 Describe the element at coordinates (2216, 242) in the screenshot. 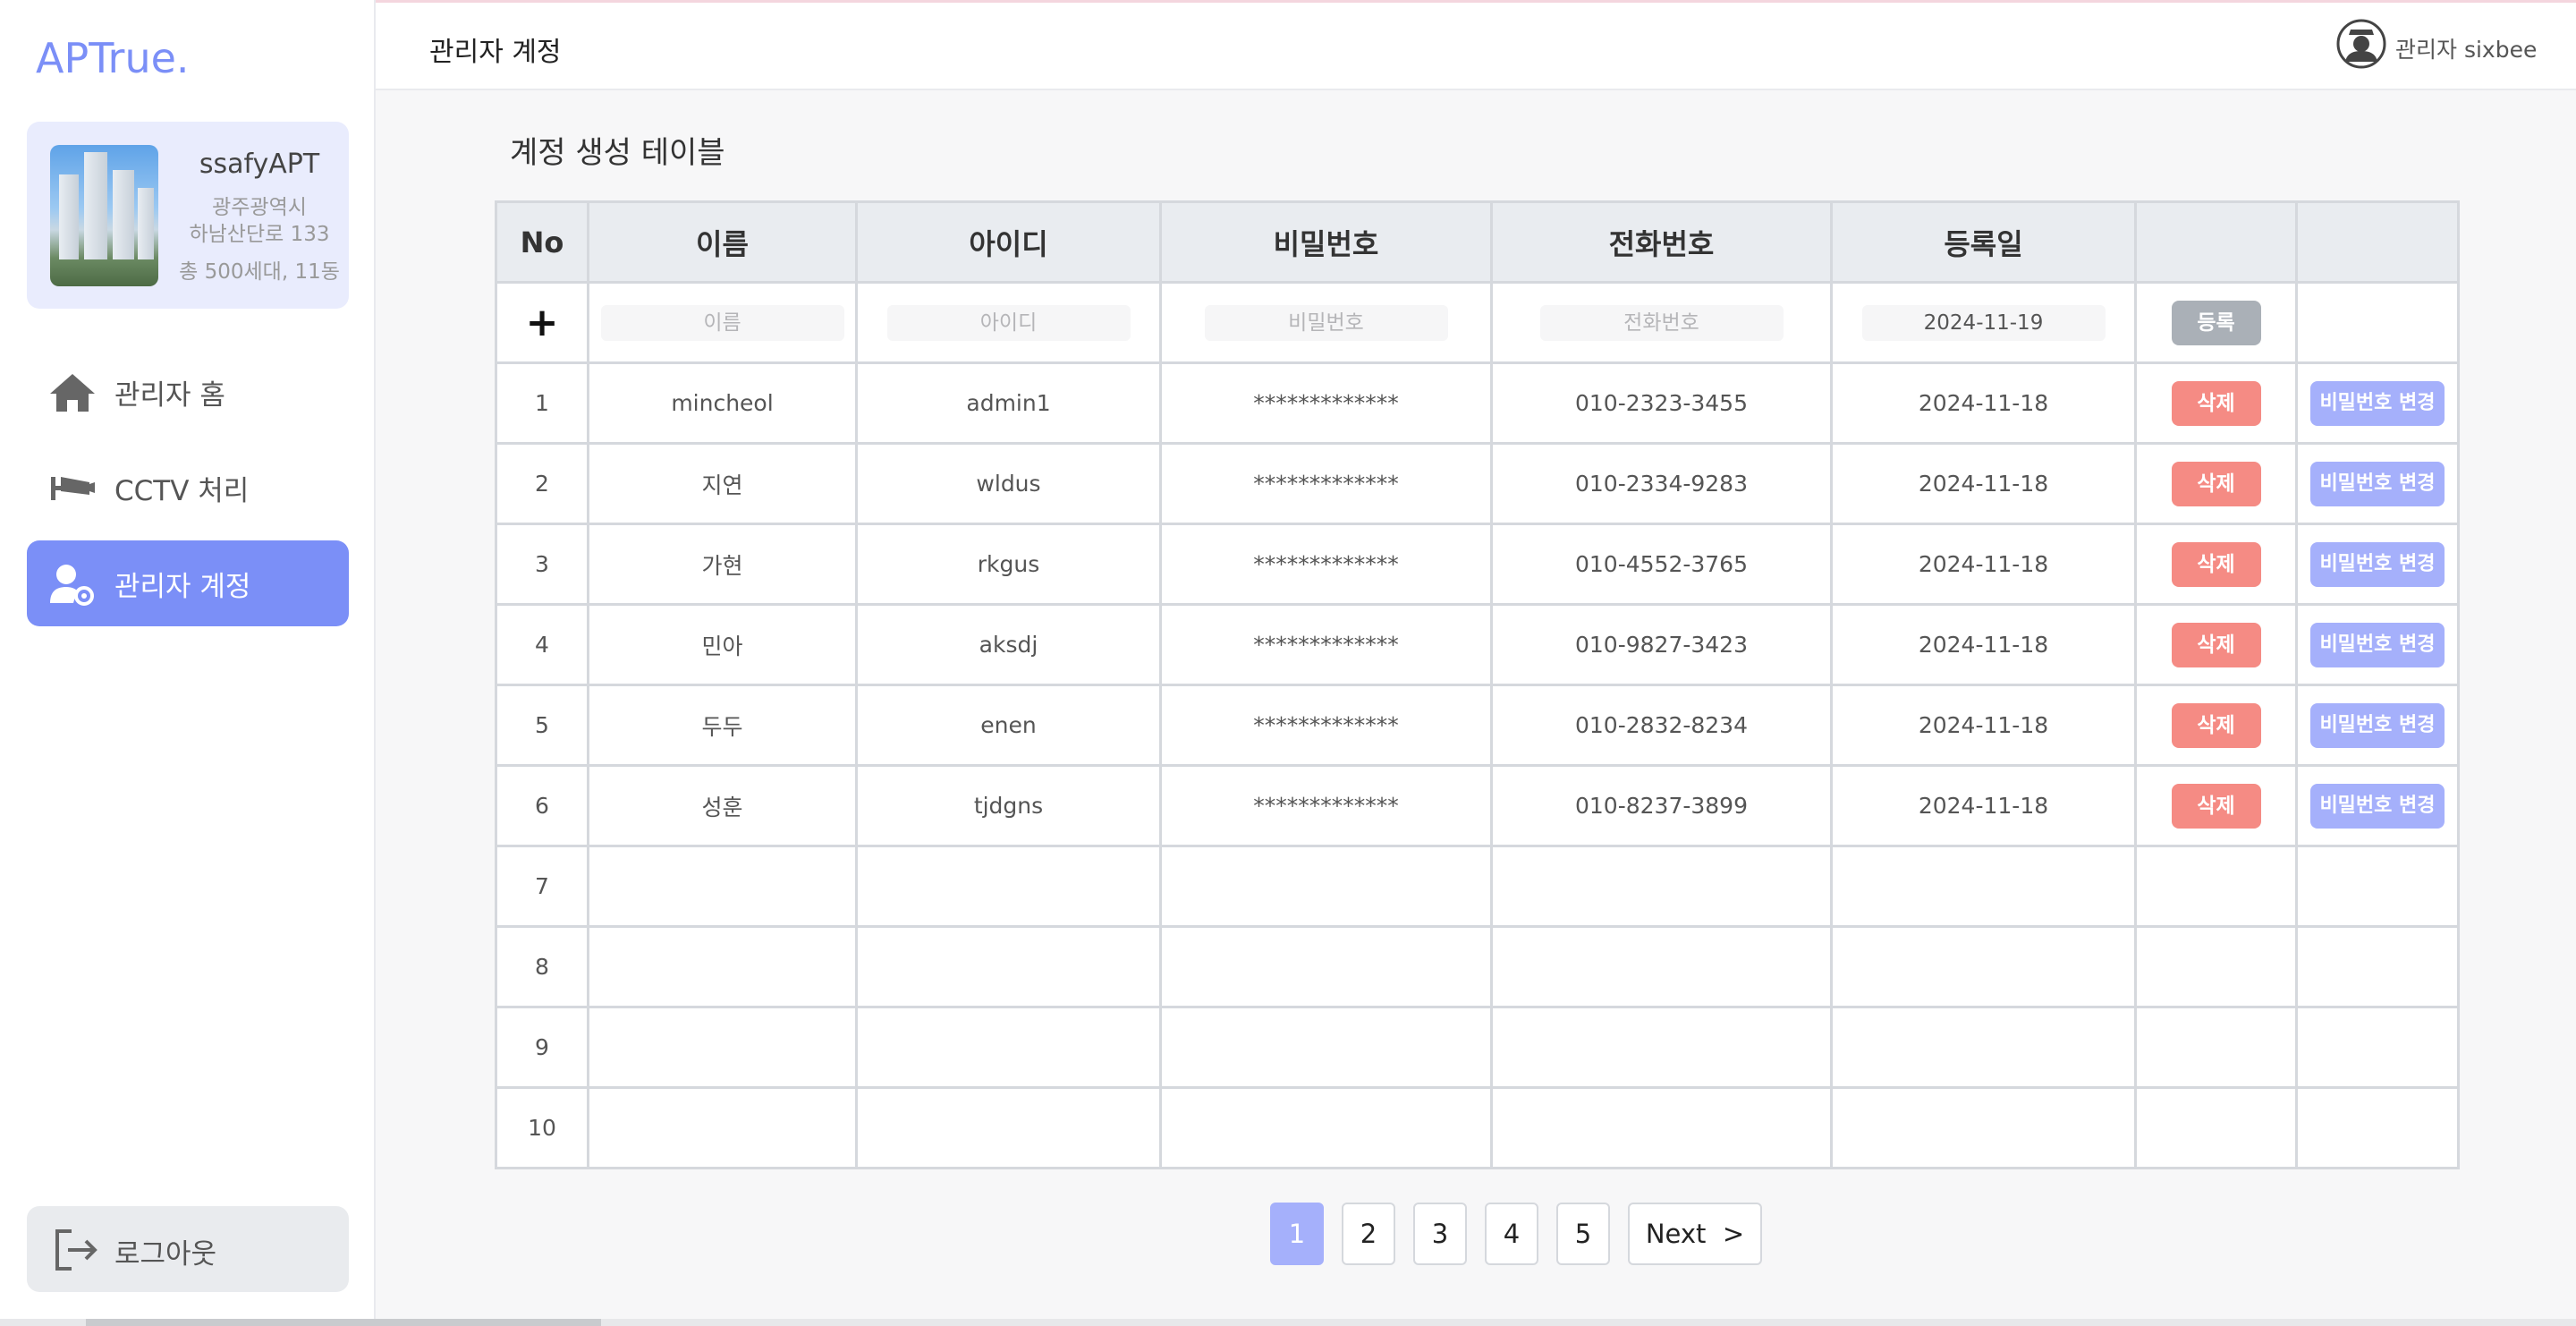

I see `column-header-delete` at that location.